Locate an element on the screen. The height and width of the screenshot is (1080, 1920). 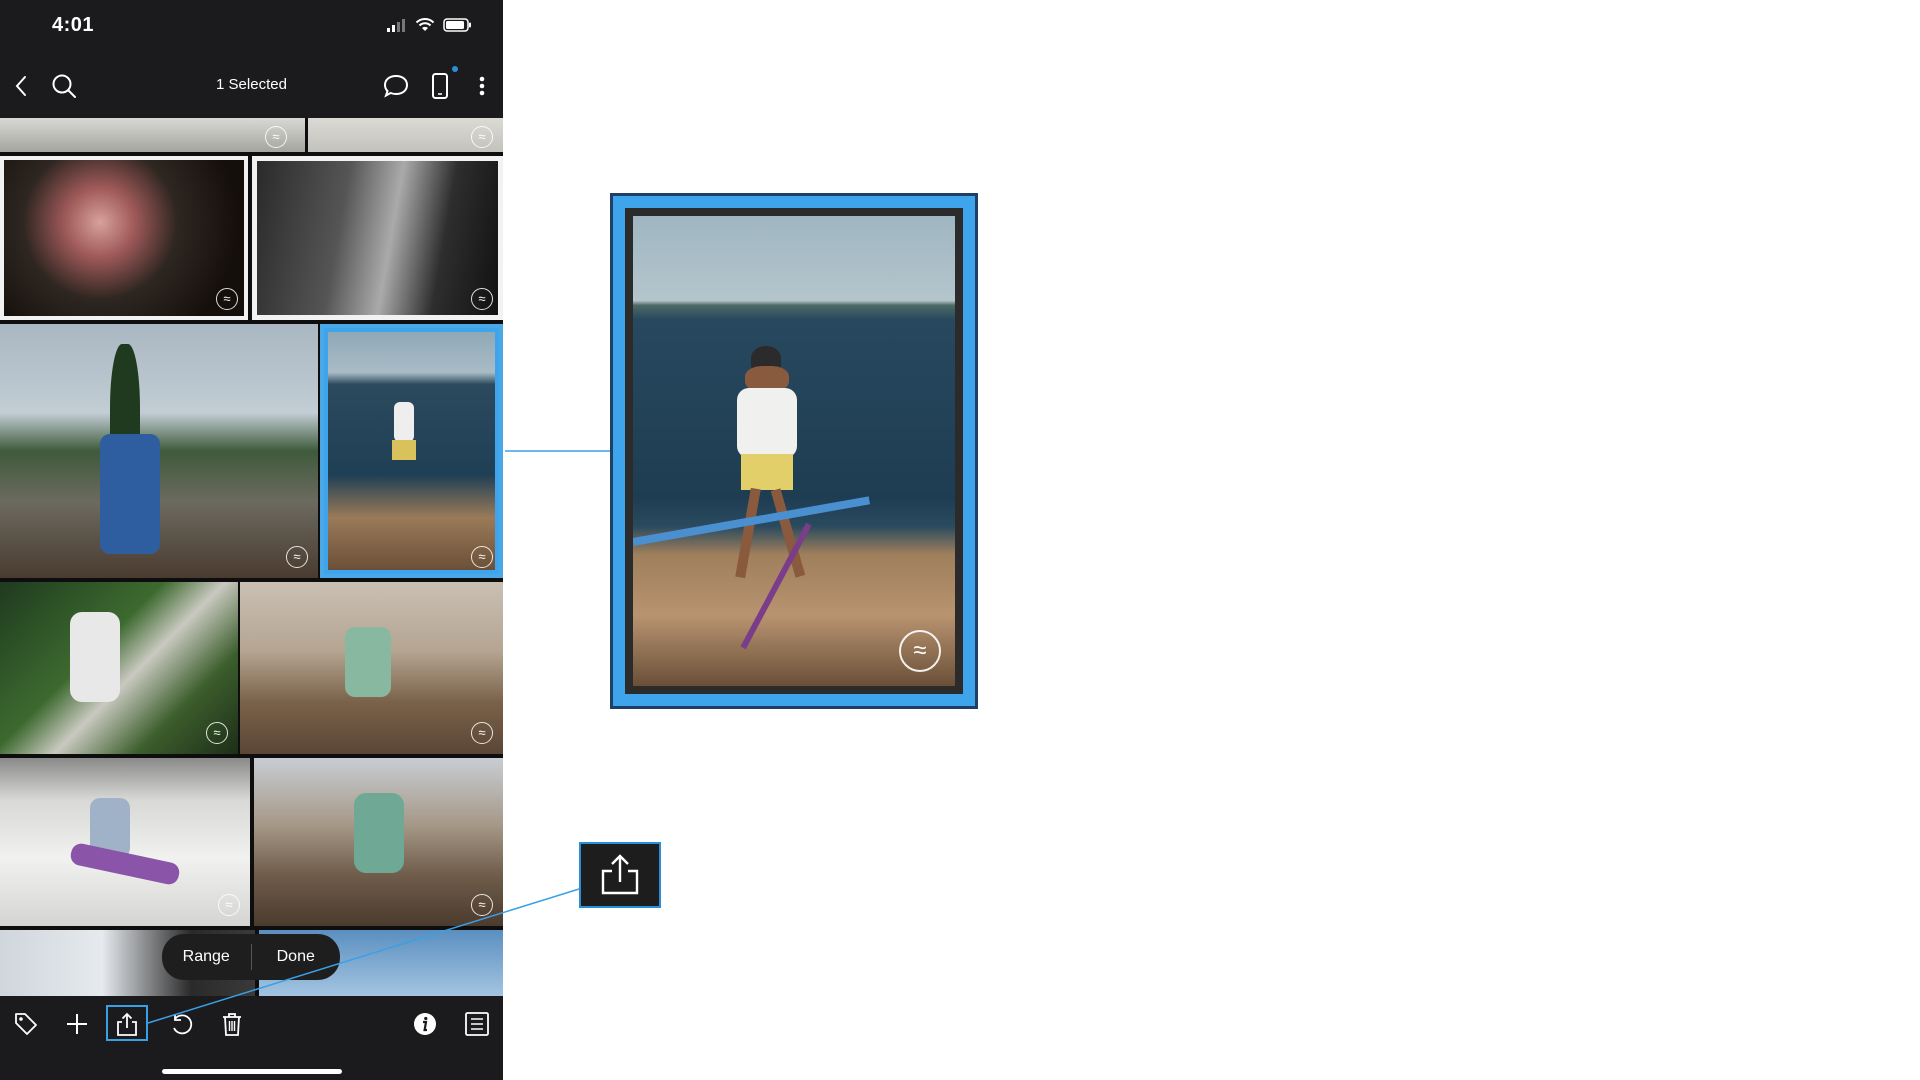
selected-photo-enlarged: ≈ is located at coordinates (794, 451).